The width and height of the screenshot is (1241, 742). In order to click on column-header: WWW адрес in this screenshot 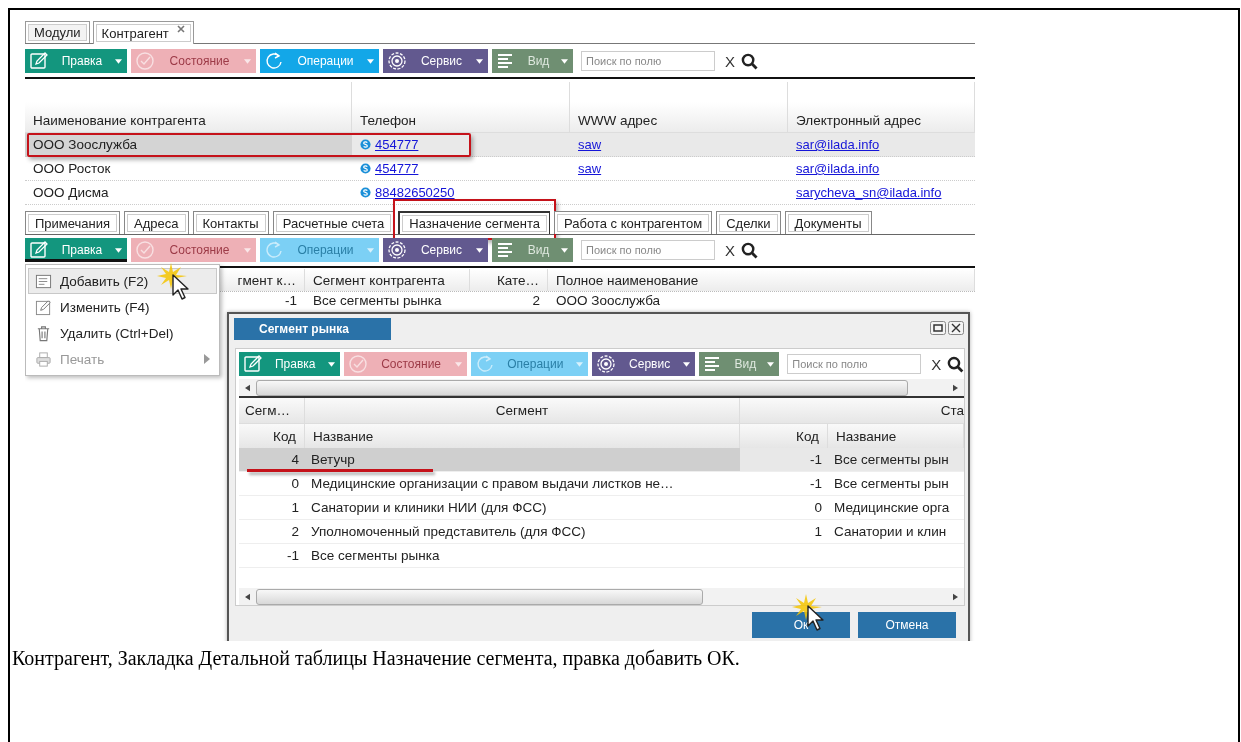, I will do `click(679, 107)`.